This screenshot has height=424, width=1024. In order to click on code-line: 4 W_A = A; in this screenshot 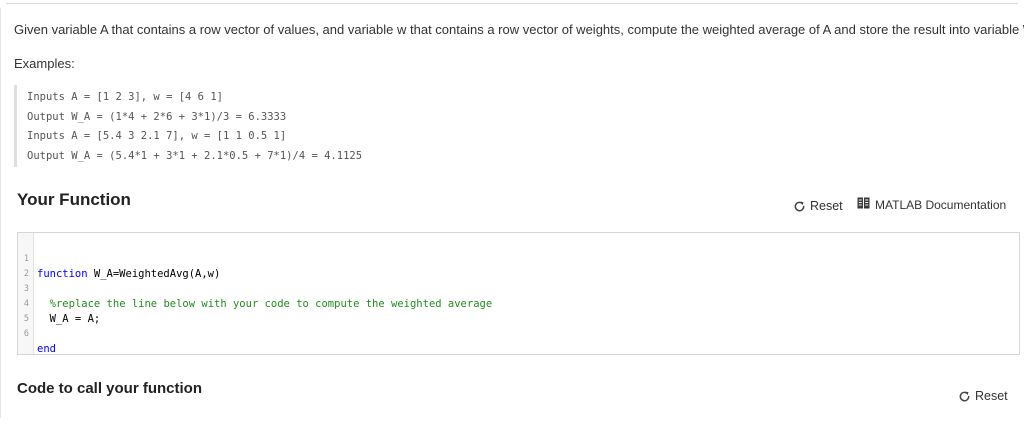, I will do `click(518, 303)`.